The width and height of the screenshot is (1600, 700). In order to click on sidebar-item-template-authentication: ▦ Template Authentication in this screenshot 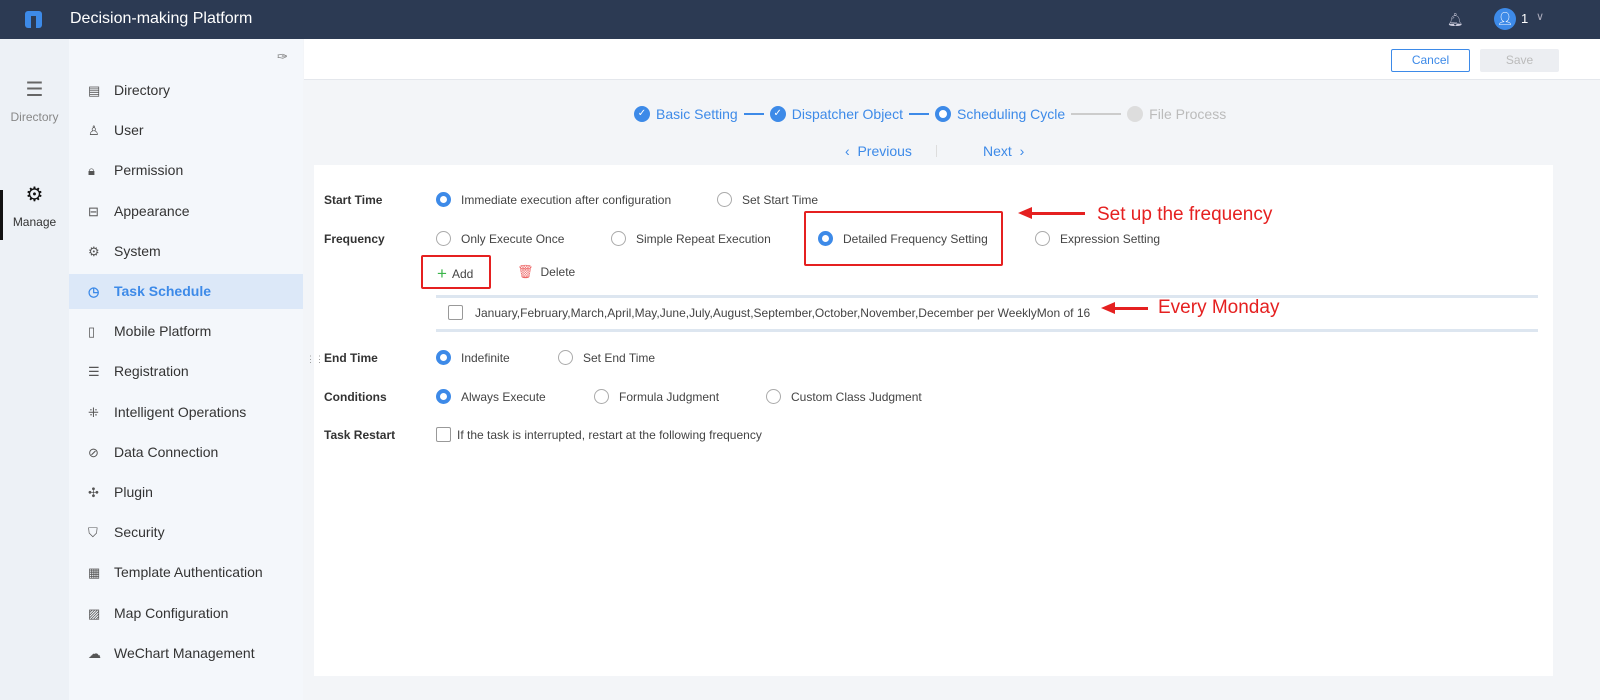, I will do `click(186, 572)`.